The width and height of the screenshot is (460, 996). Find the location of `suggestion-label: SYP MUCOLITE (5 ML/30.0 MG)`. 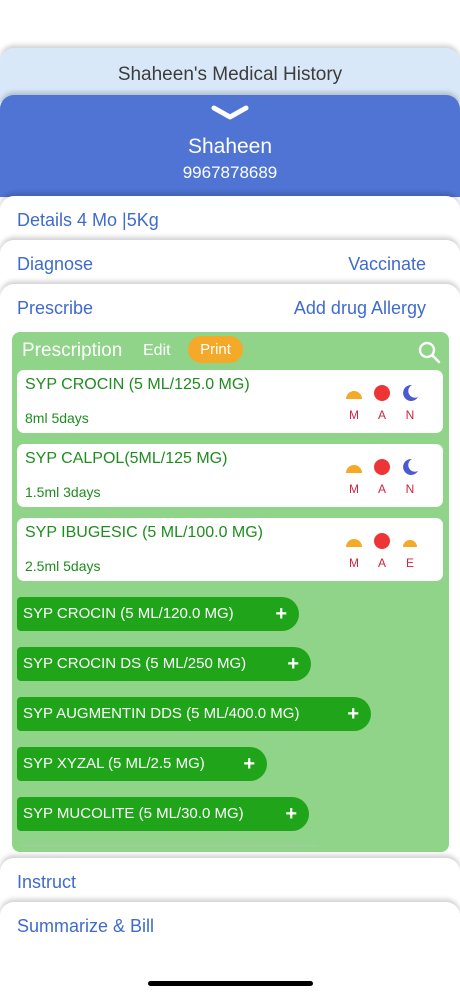

suggestion-label: SYP MUCOLITE (5 ML/30.0 MG) is located at coordinates (133, 813).